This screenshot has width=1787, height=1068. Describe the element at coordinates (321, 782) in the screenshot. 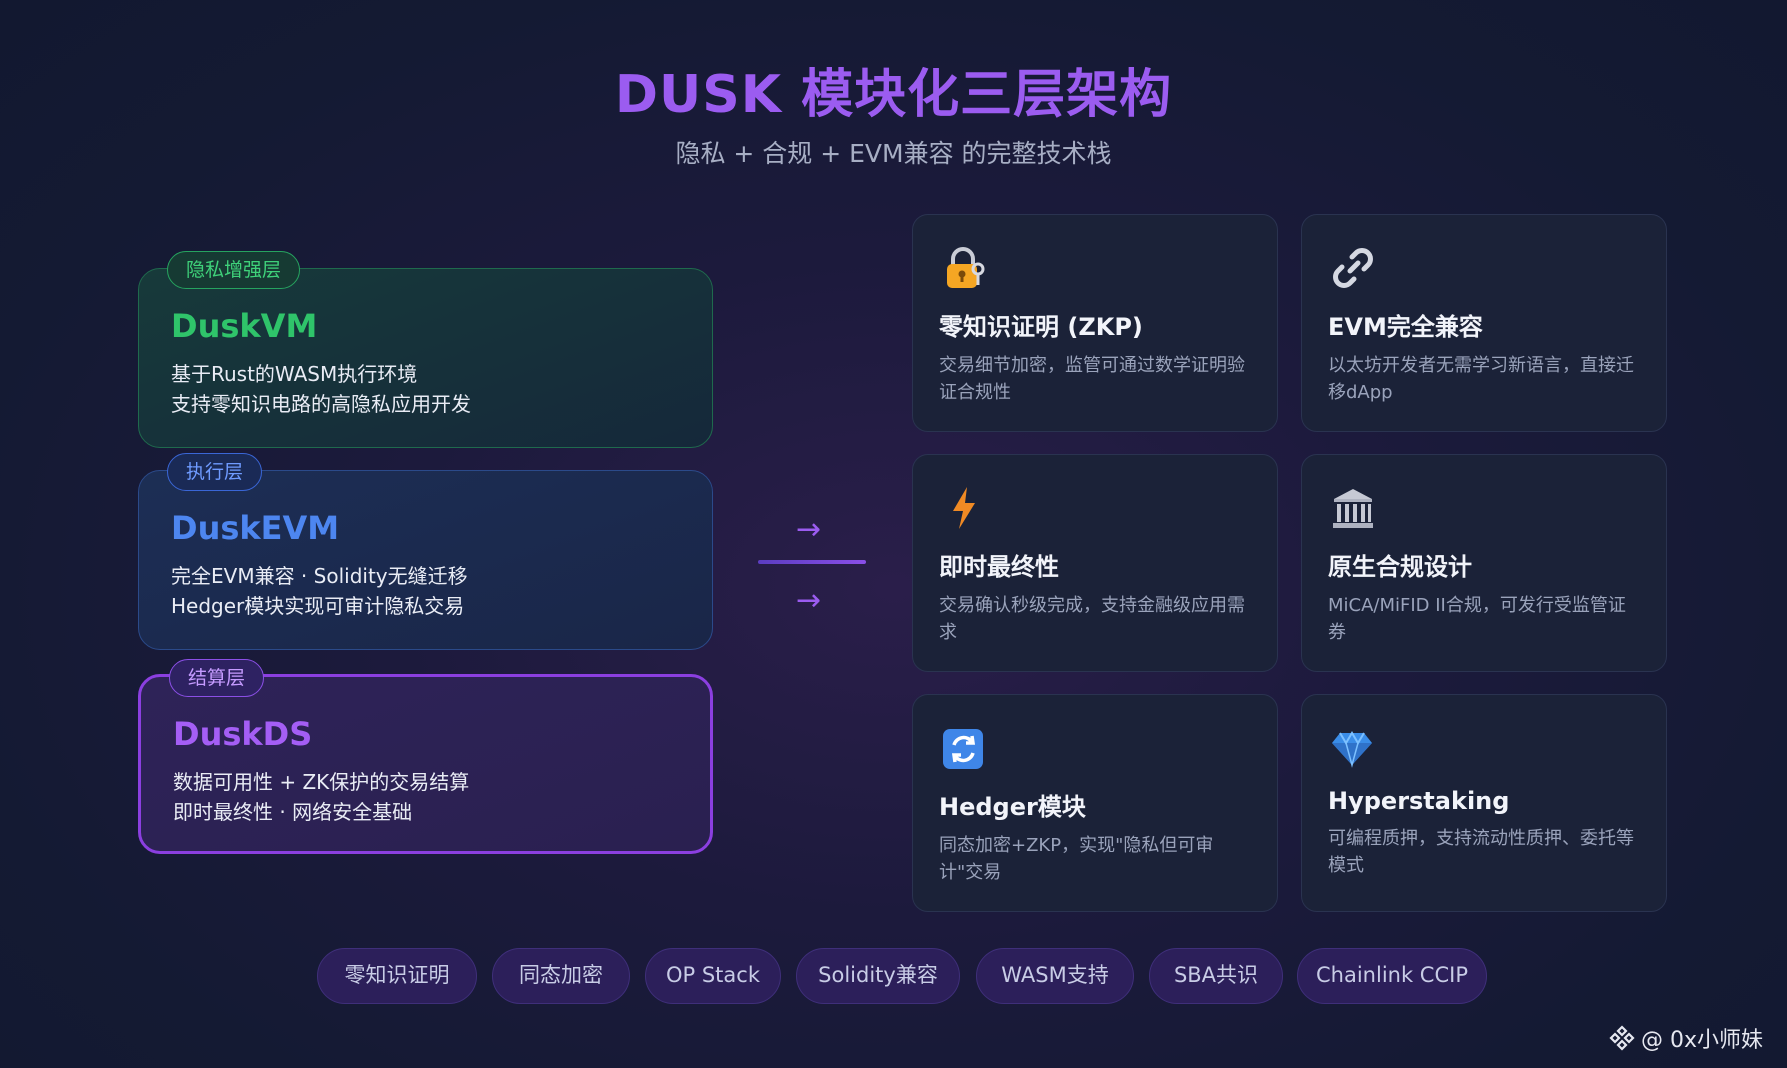

I see `layer-desc-line: 数据可用性 + ZK保护的交易结算` at that location.